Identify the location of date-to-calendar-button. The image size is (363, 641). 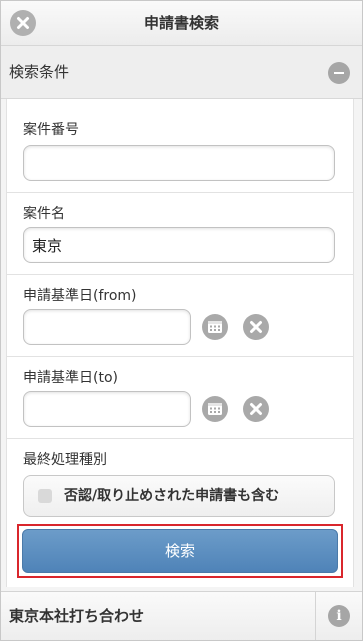
(215, 409).